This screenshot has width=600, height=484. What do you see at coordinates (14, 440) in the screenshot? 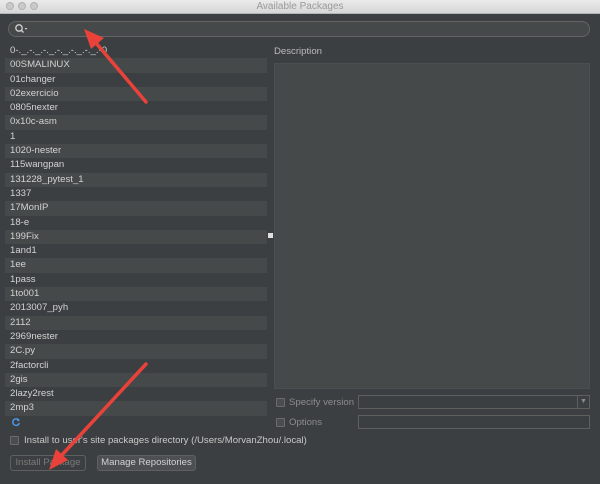
I see `user-site-checkbox` at bounding box center [14, 440].